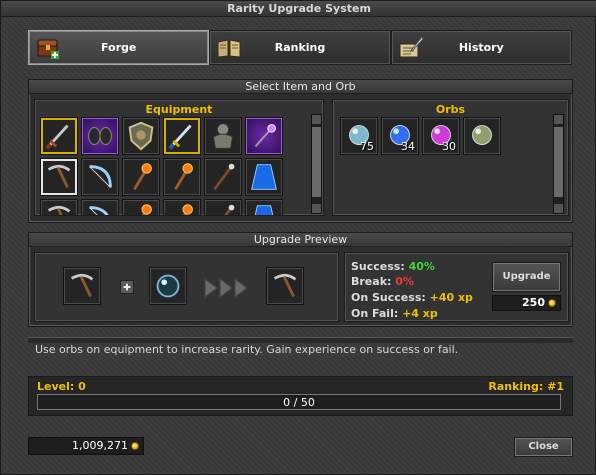  I want to click on on-success-label: On Success:, so click(388, 297).